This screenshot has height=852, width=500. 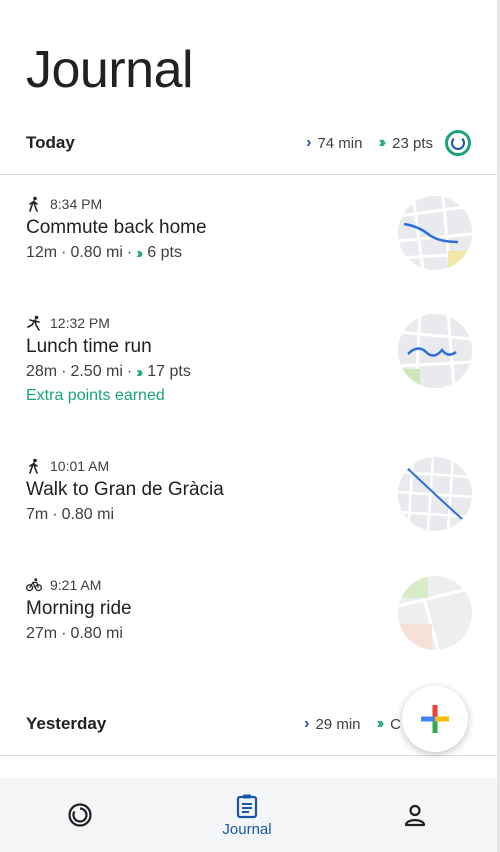 I want to click on activity-meta: 12m · 0.80 mi · ›› 6 pts, so click(x=104, y=253).